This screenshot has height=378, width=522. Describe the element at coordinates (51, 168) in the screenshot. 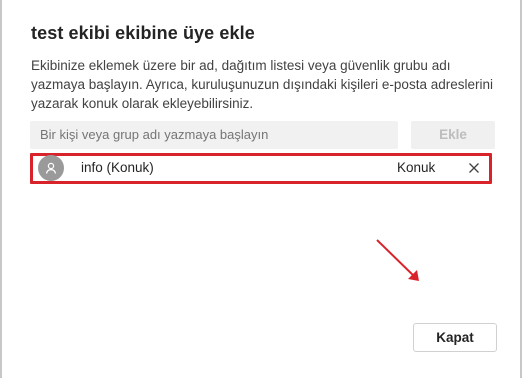

I see `person-icon` at that location.